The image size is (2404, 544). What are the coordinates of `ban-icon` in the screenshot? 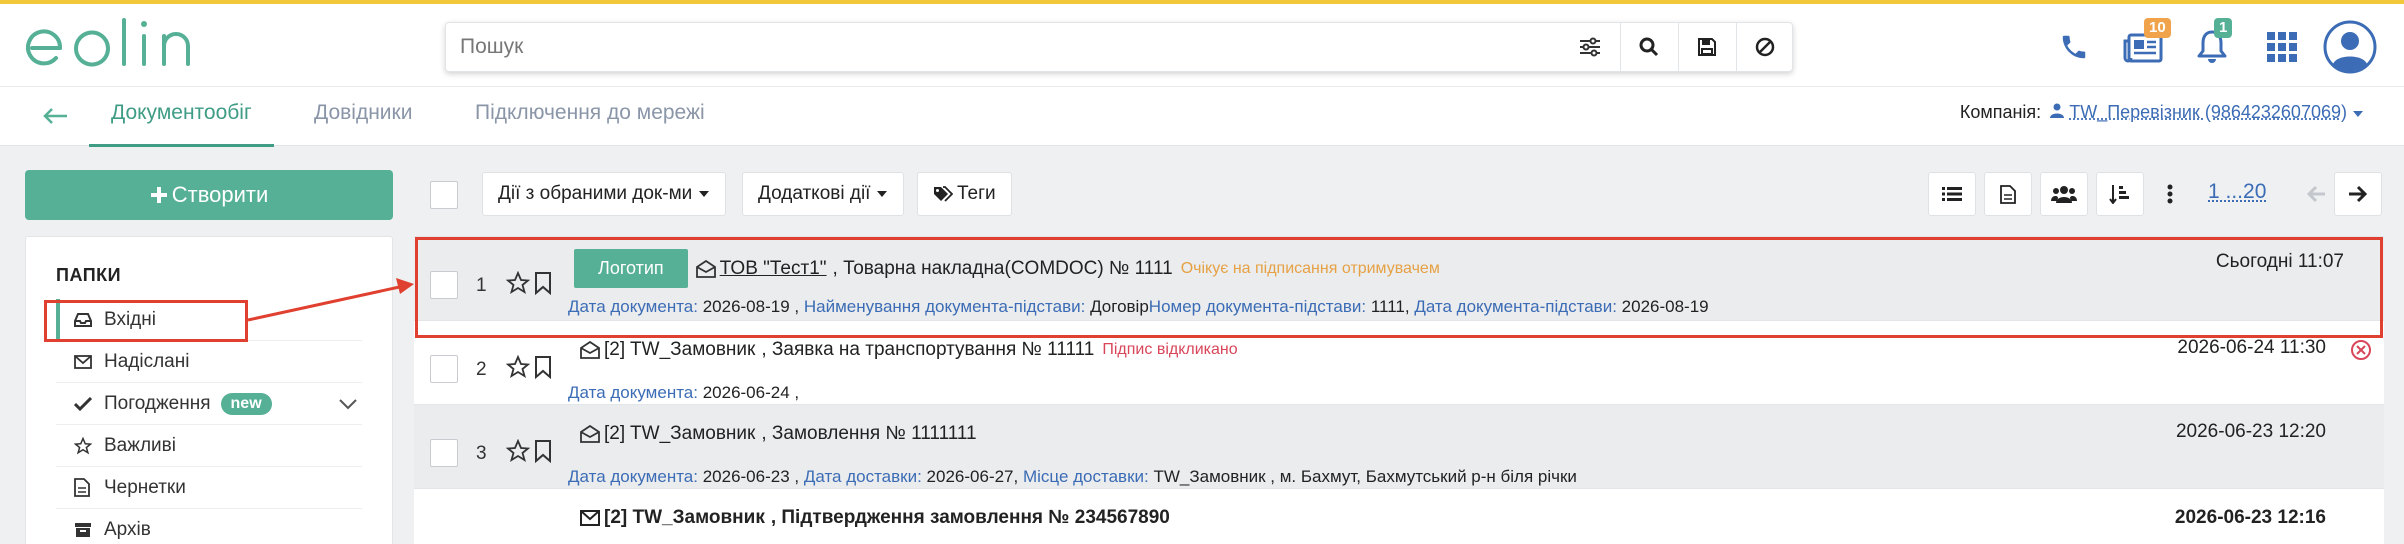 It's located at (1765, 47).